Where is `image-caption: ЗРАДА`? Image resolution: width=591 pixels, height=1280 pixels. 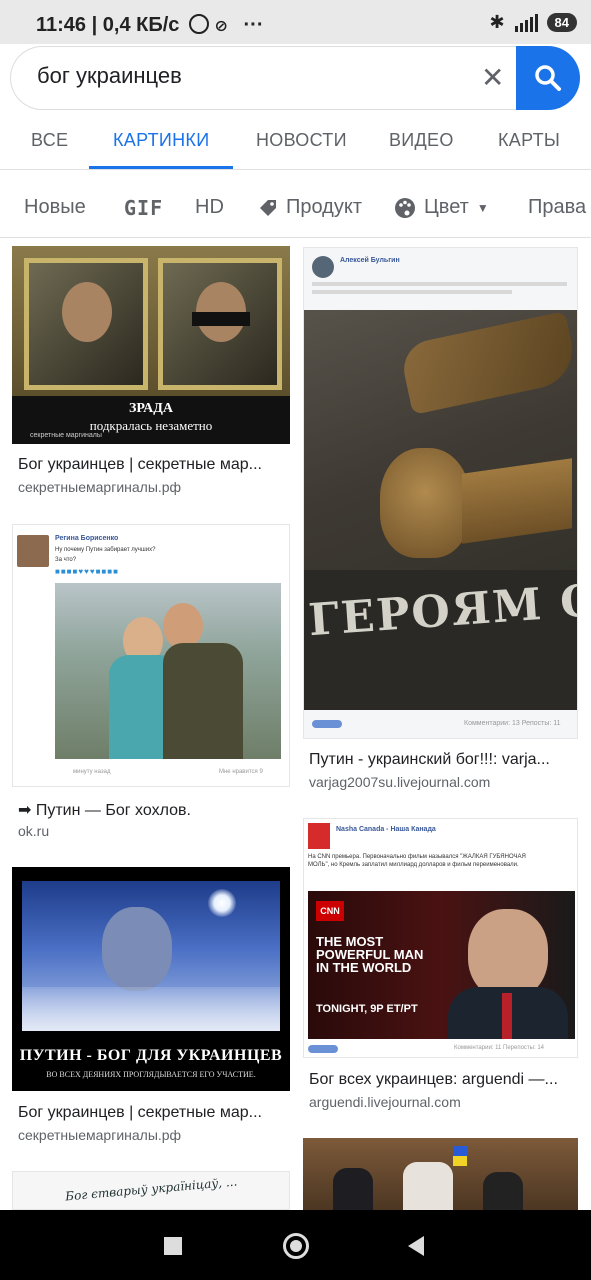 image-caption: ЗРАДА is located at coordinates (150, 408).